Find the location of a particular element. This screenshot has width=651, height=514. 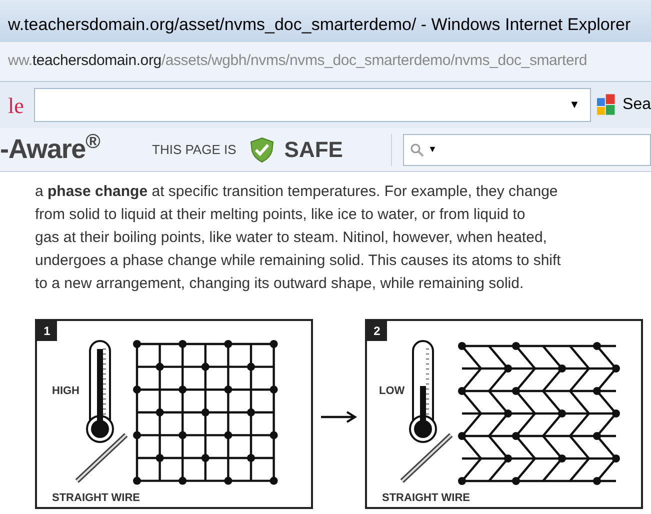

status-label: THIS PAGE IS is located at coordinates (194, 149).